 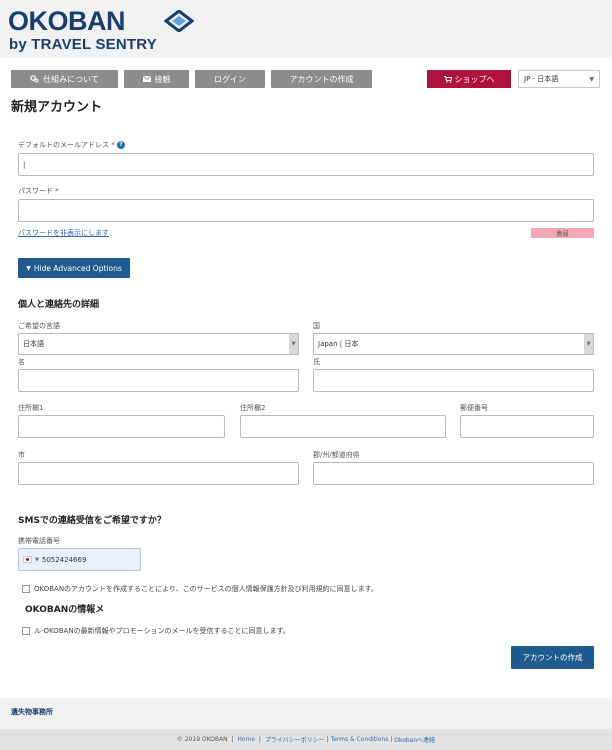 What do you see at coordinates (34, 79) in the screenshot?
I see `gears-icon` at bounding box center [34, 79].